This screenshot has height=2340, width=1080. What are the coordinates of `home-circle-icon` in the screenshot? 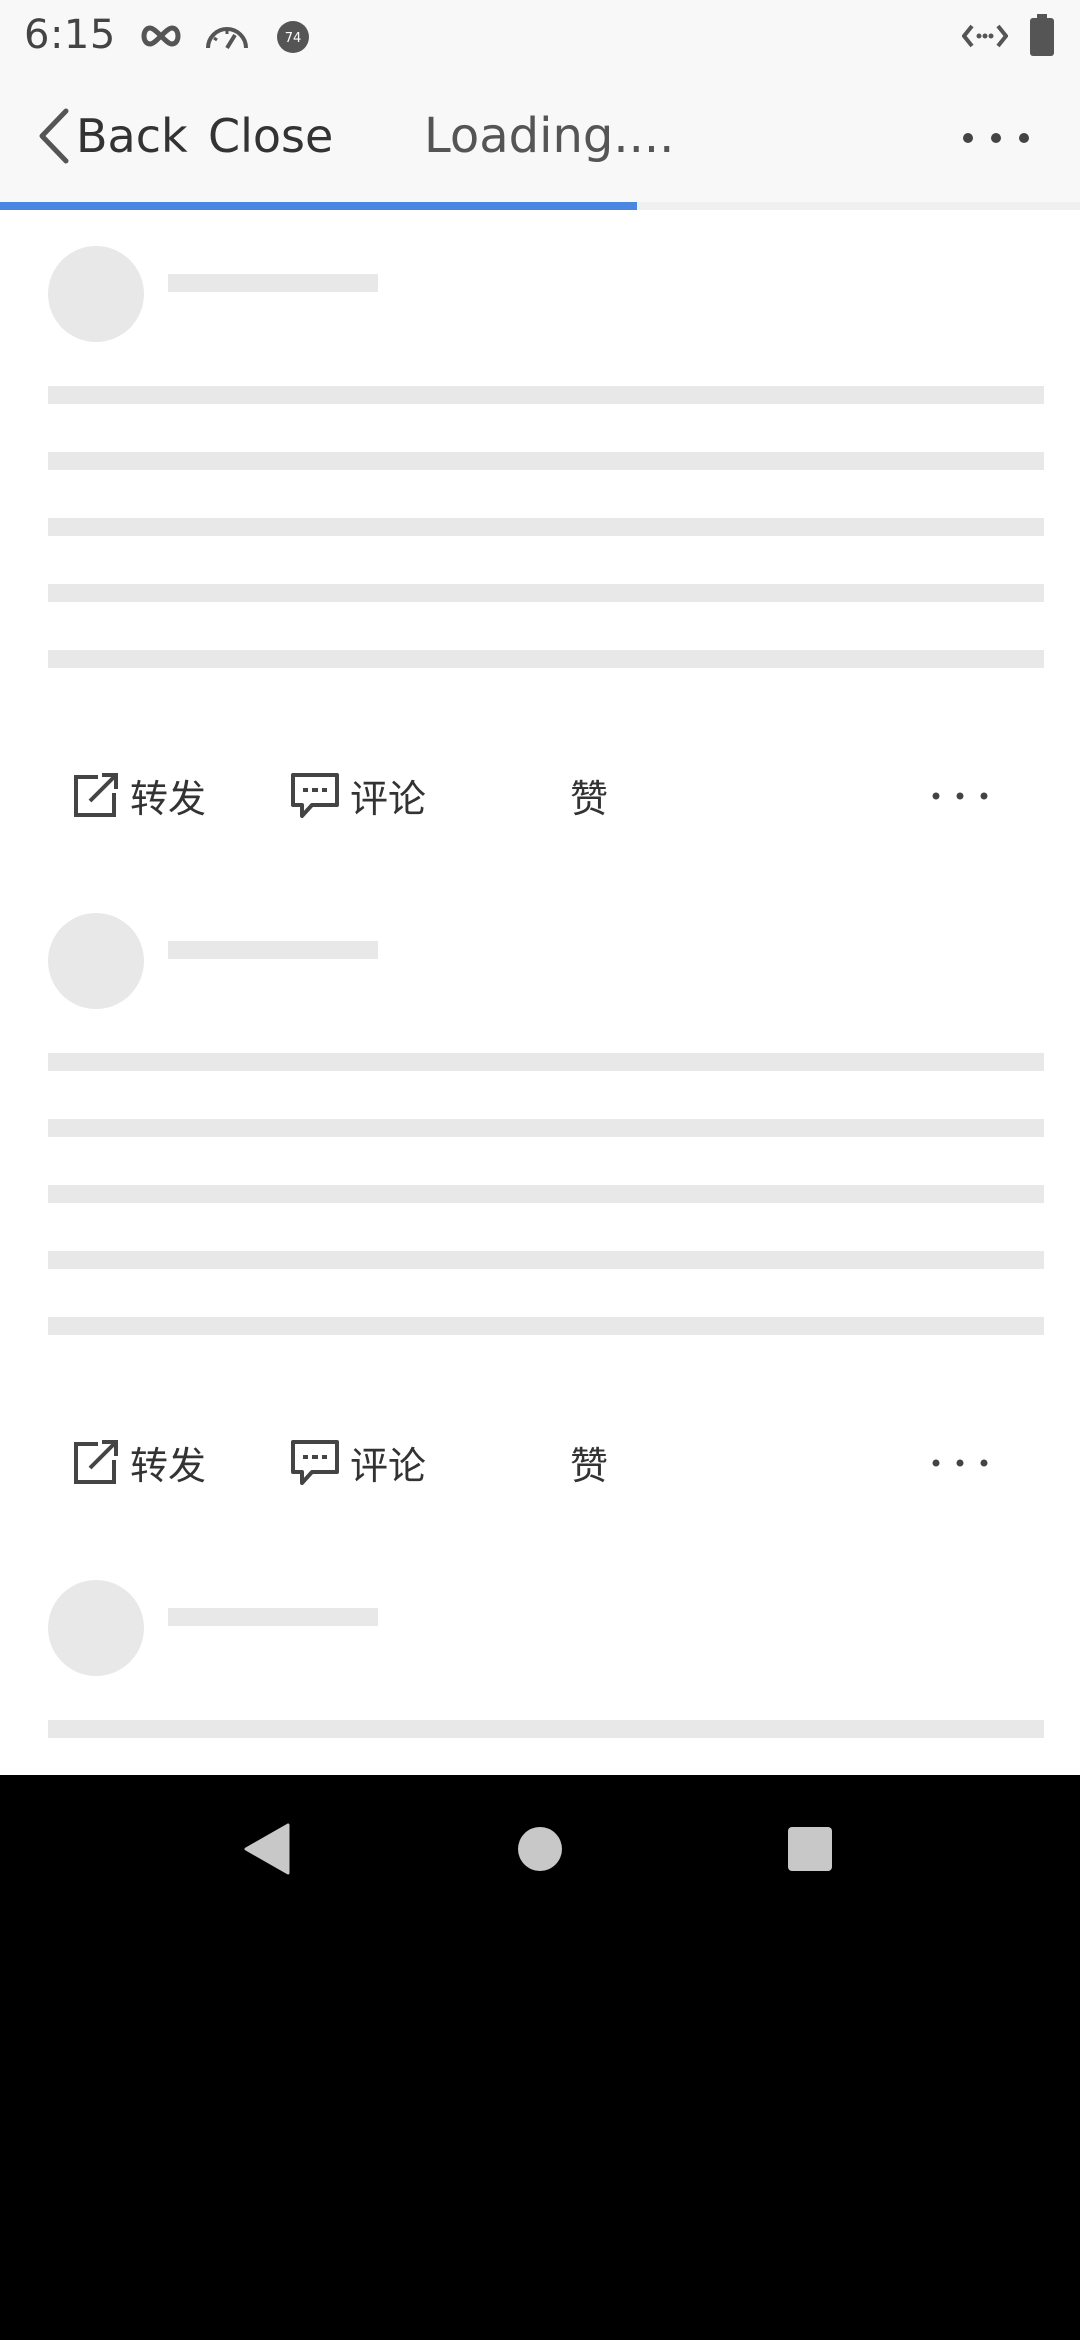 It's located at (540, 1851).